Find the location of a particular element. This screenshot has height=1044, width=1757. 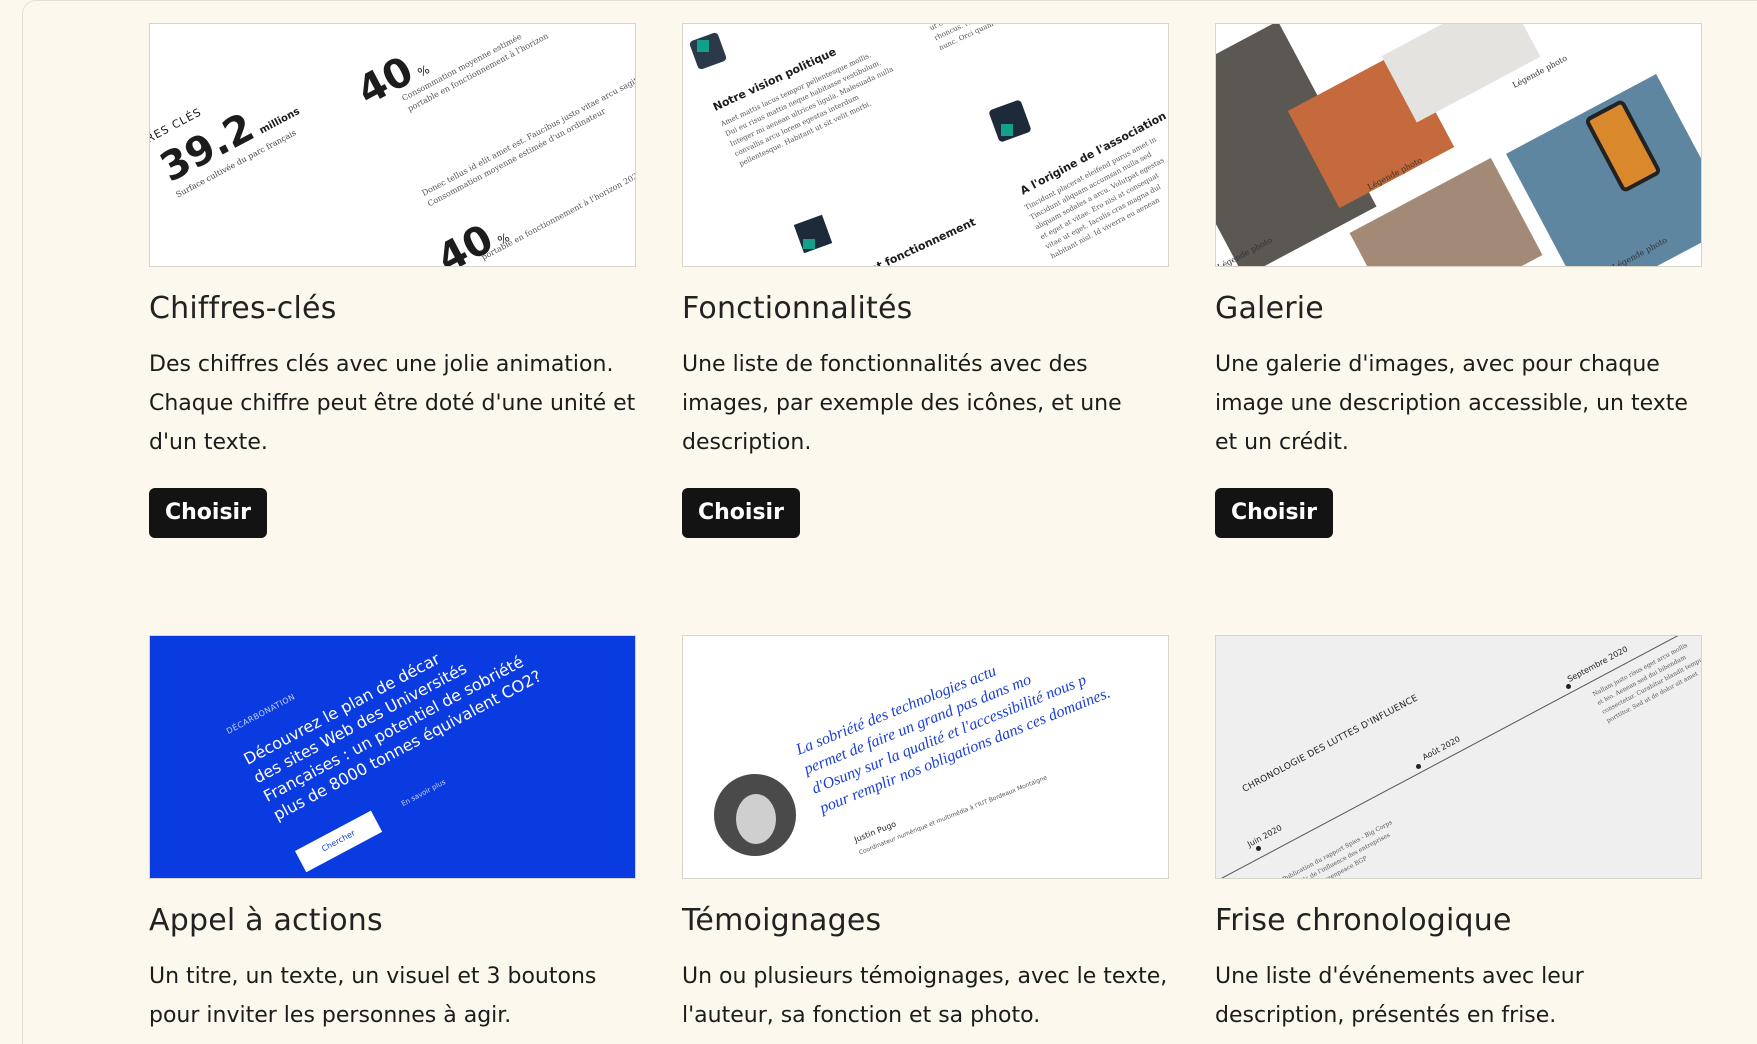

thumb-cta-link: En savoir plus is located at coordinates (423, 793).